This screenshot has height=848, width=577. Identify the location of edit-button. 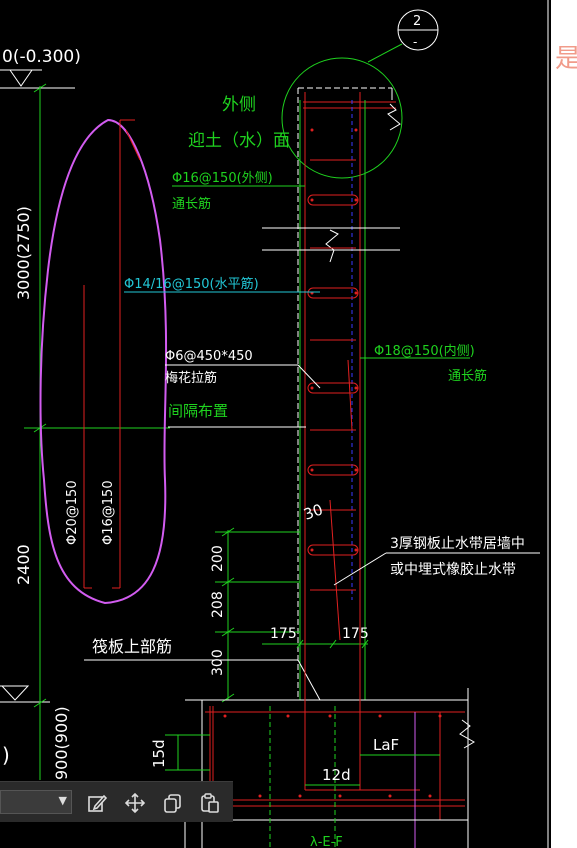
(97, 803).